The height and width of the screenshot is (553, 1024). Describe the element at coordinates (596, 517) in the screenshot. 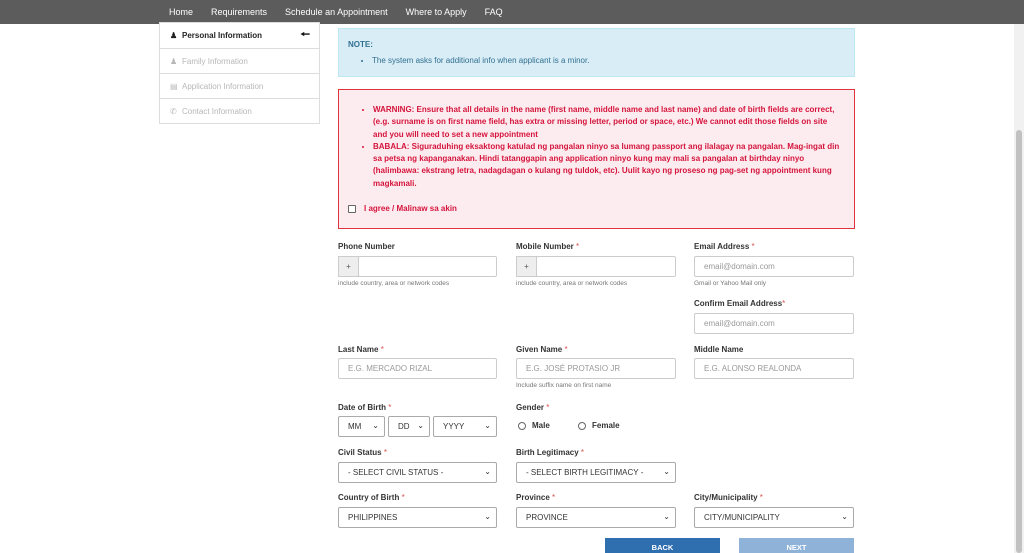

I see `province-select: PROVINCE ⌄` at that location.